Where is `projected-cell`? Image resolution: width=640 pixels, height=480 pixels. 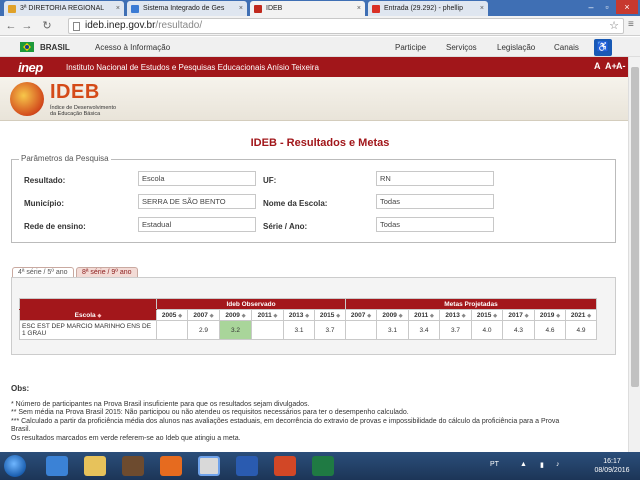
projected-cell is located at coordinates (361, 330).